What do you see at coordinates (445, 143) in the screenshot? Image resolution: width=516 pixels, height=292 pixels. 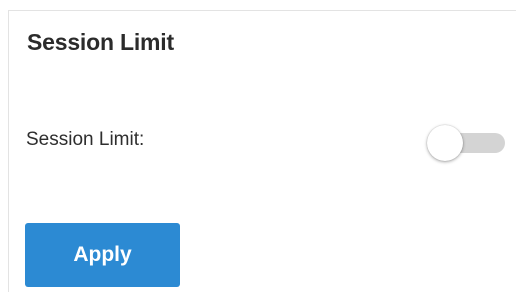 I see `toggle-knob` at bounding box center [445, 143].